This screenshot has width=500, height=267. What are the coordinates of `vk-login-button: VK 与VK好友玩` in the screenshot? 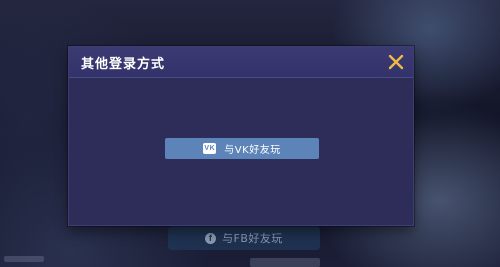 It's located at (242, 148).